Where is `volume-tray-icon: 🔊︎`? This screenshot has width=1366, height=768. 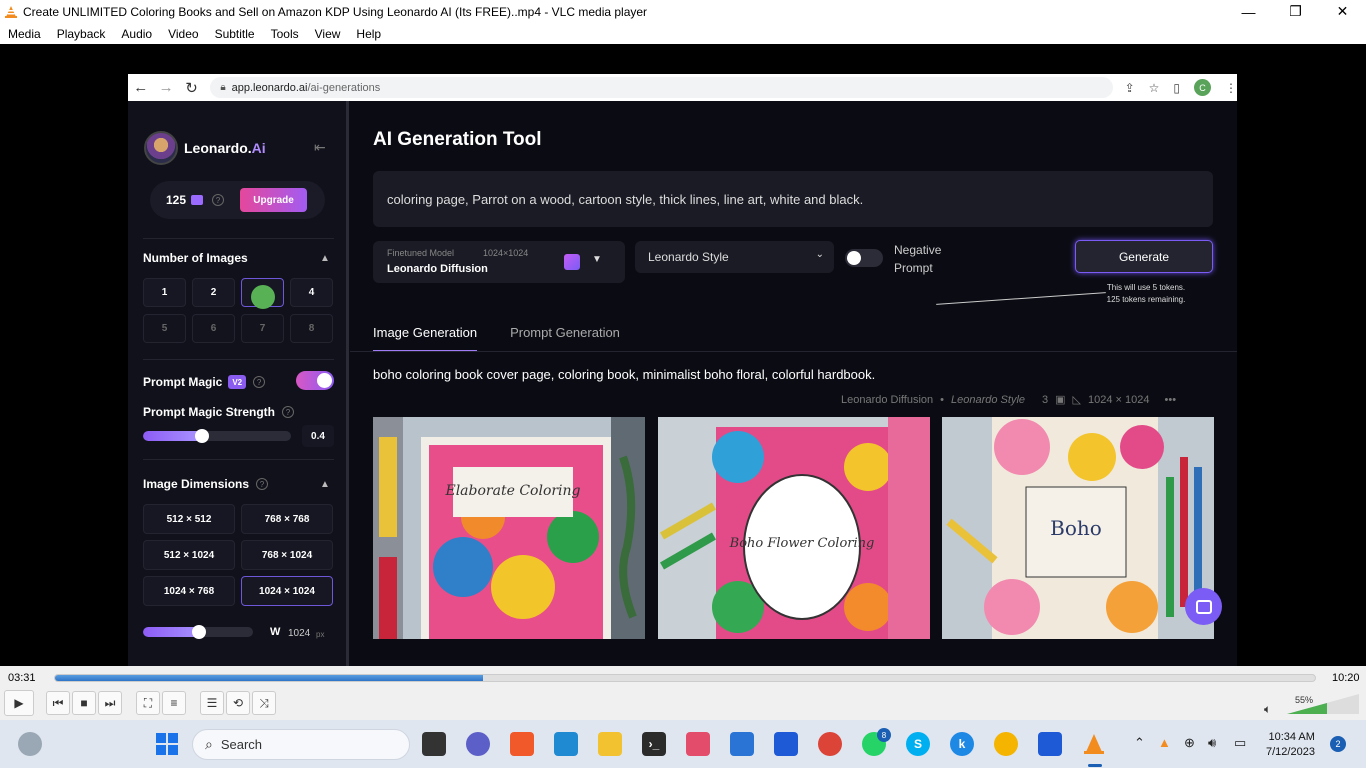 volume-tray-icon: 🔊︎ is located at coordinates (1212, 743).